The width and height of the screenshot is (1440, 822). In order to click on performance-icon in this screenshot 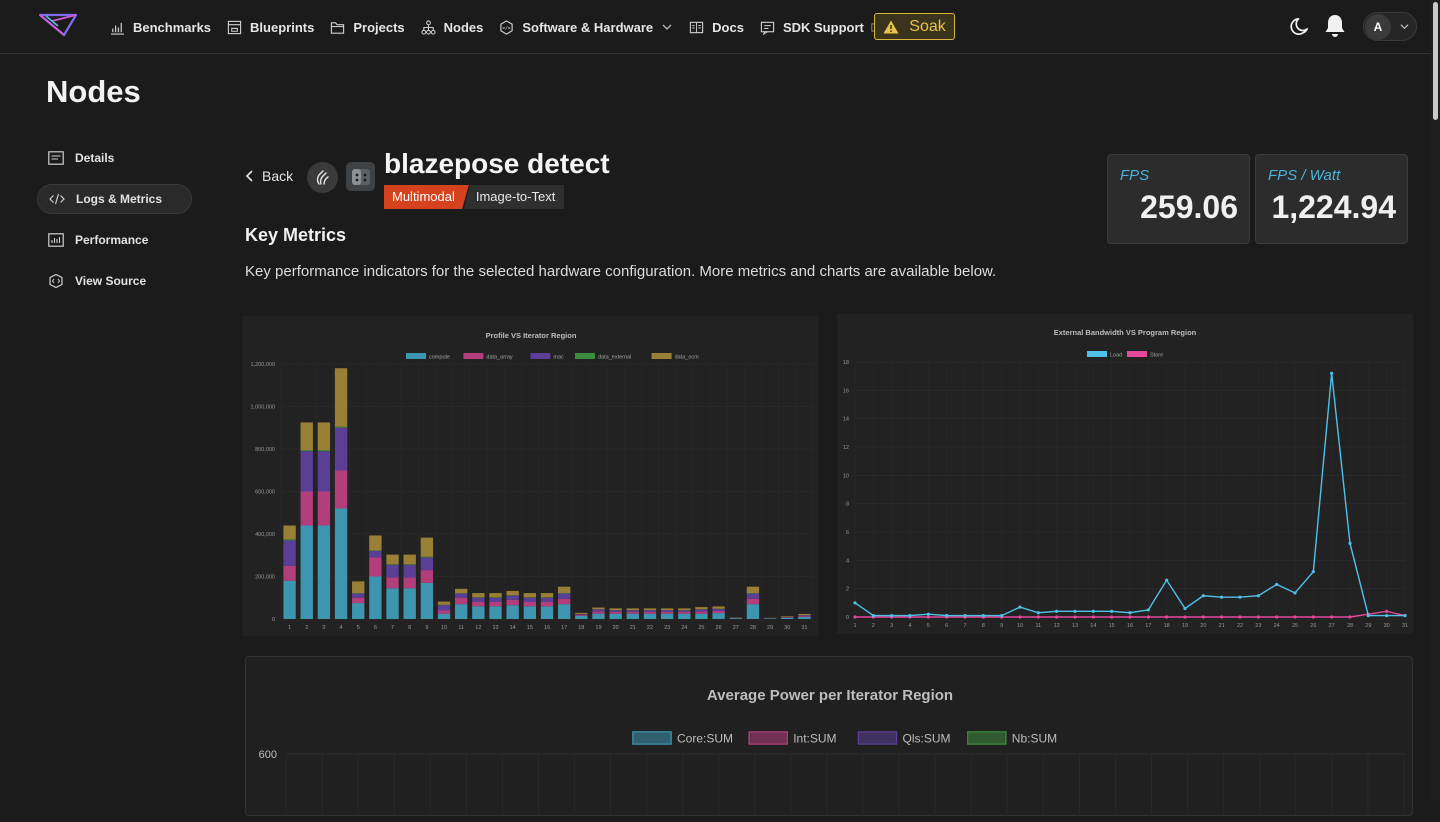, I will do `click(56, 240)`.